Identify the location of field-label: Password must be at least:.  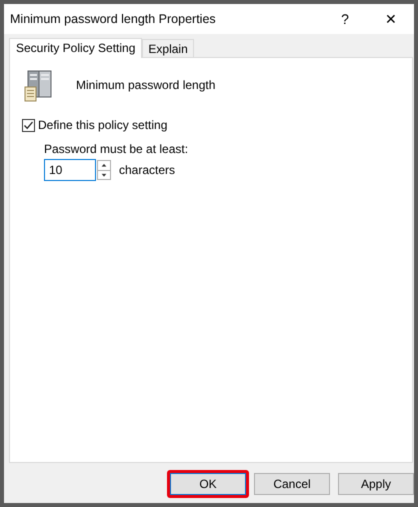
(117, 149).